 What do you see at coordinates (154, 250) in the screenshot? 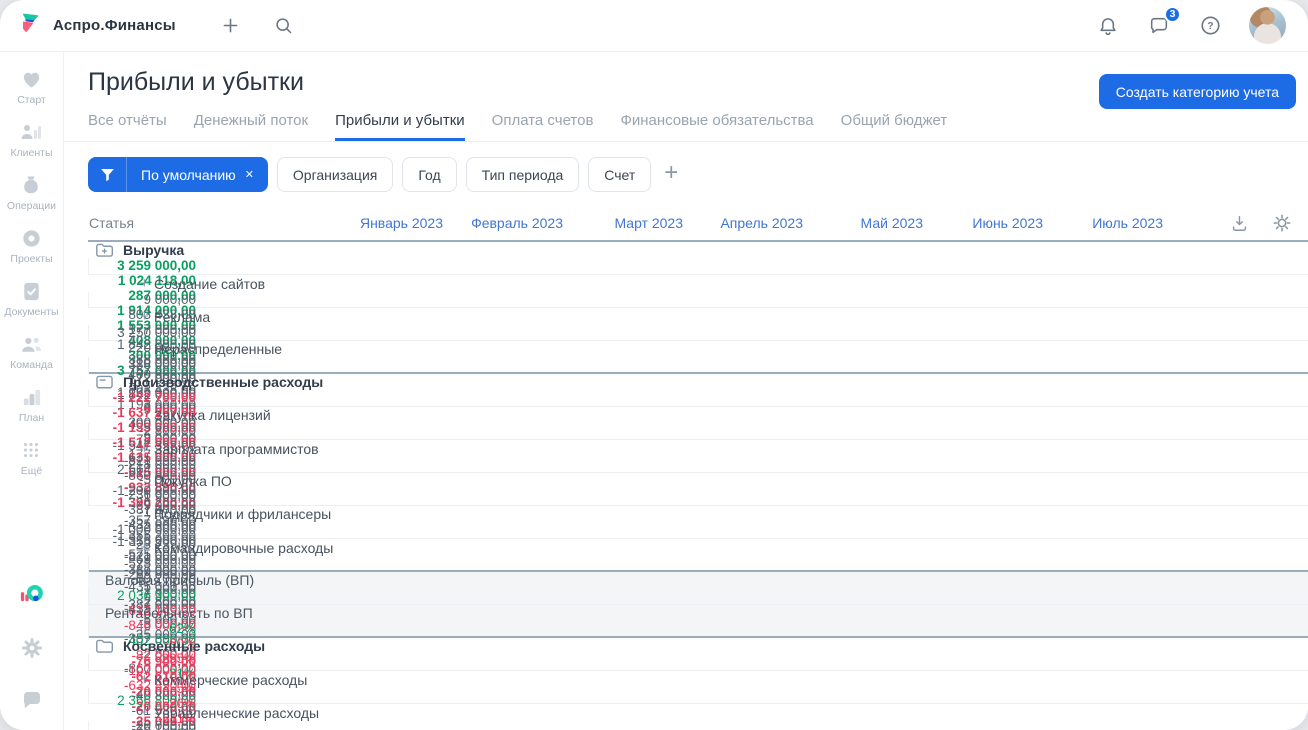
I see `row-label: Выручка` at bounding box center [154, 250].